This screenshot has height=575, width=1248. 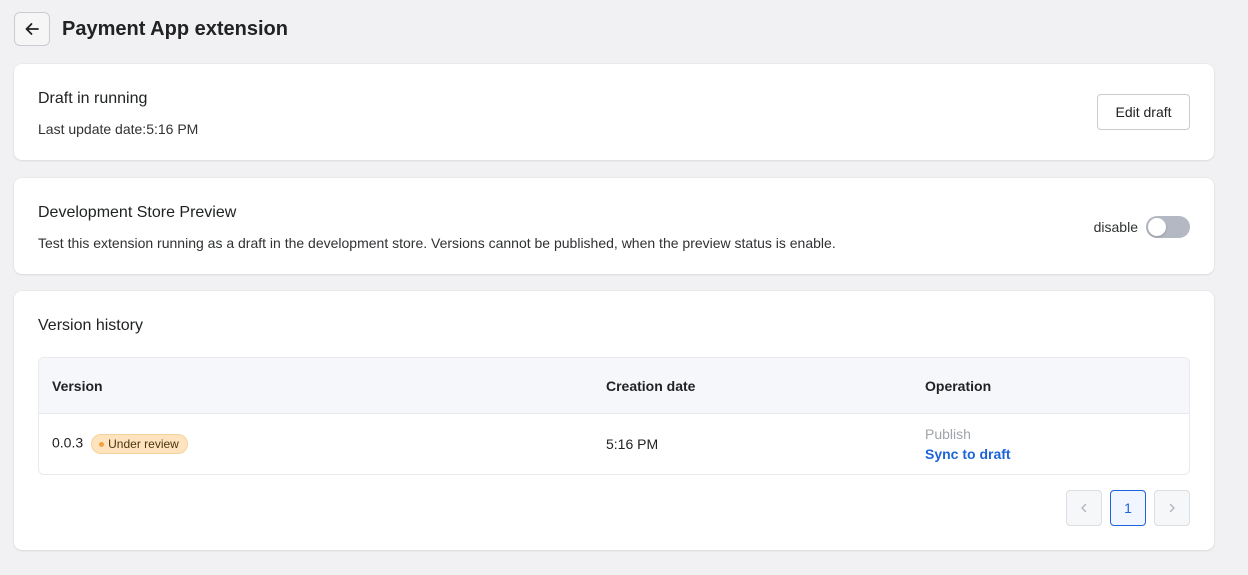 I want to click on page-header: Payment App extension, so click(x=151, y=29).